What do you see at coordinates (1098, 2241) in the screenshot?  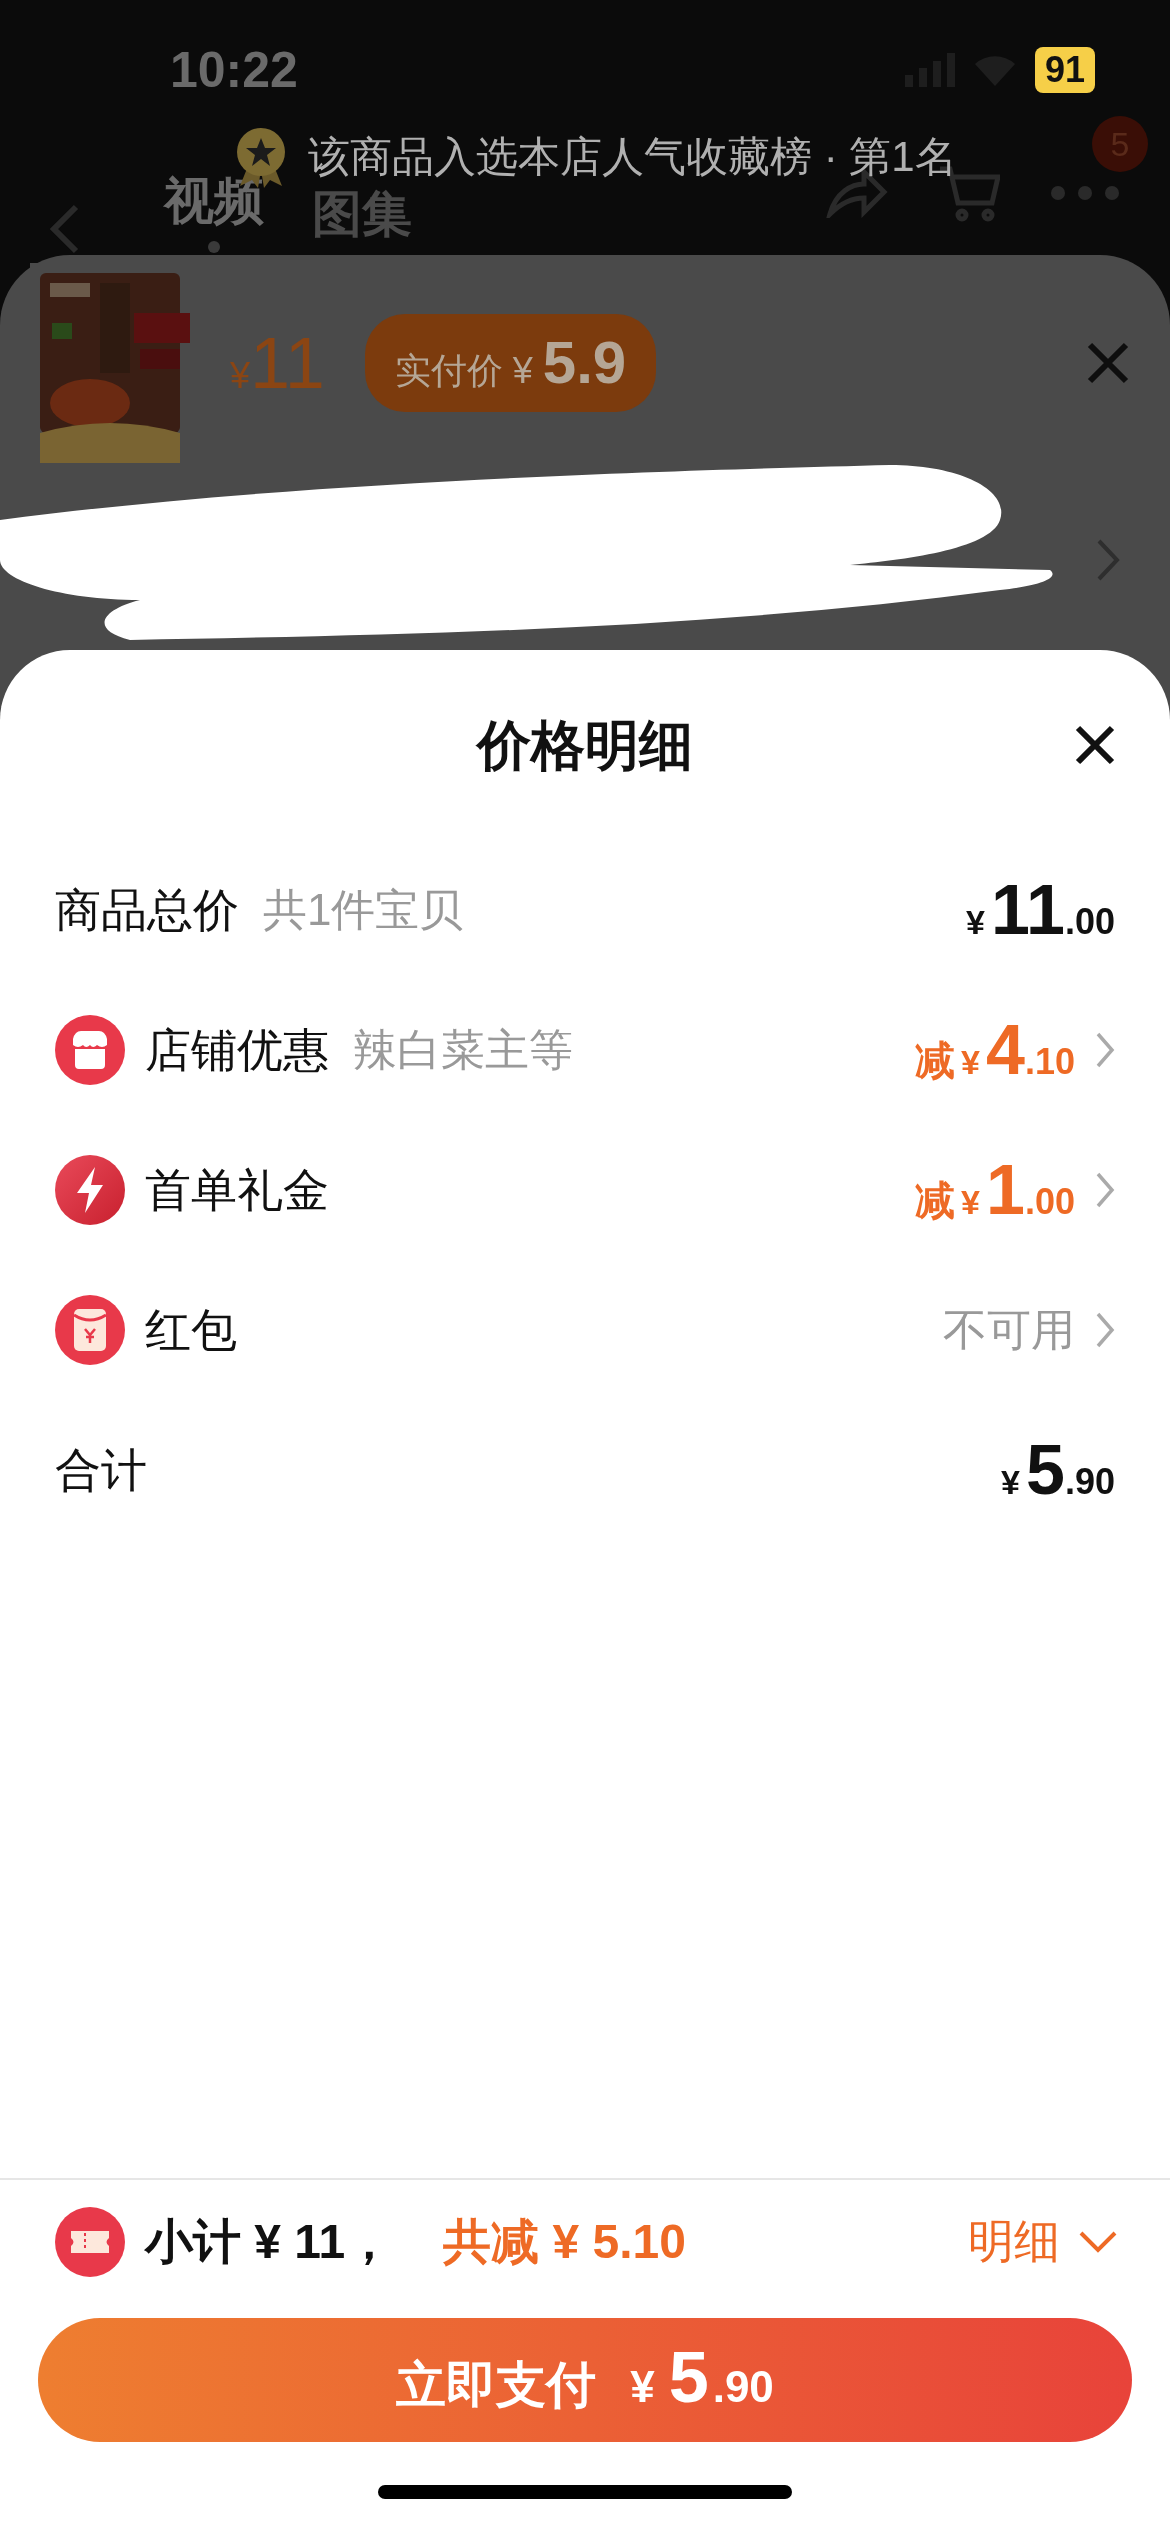 I see `chevron-down-icon` at bounding box center [1098, 2241].